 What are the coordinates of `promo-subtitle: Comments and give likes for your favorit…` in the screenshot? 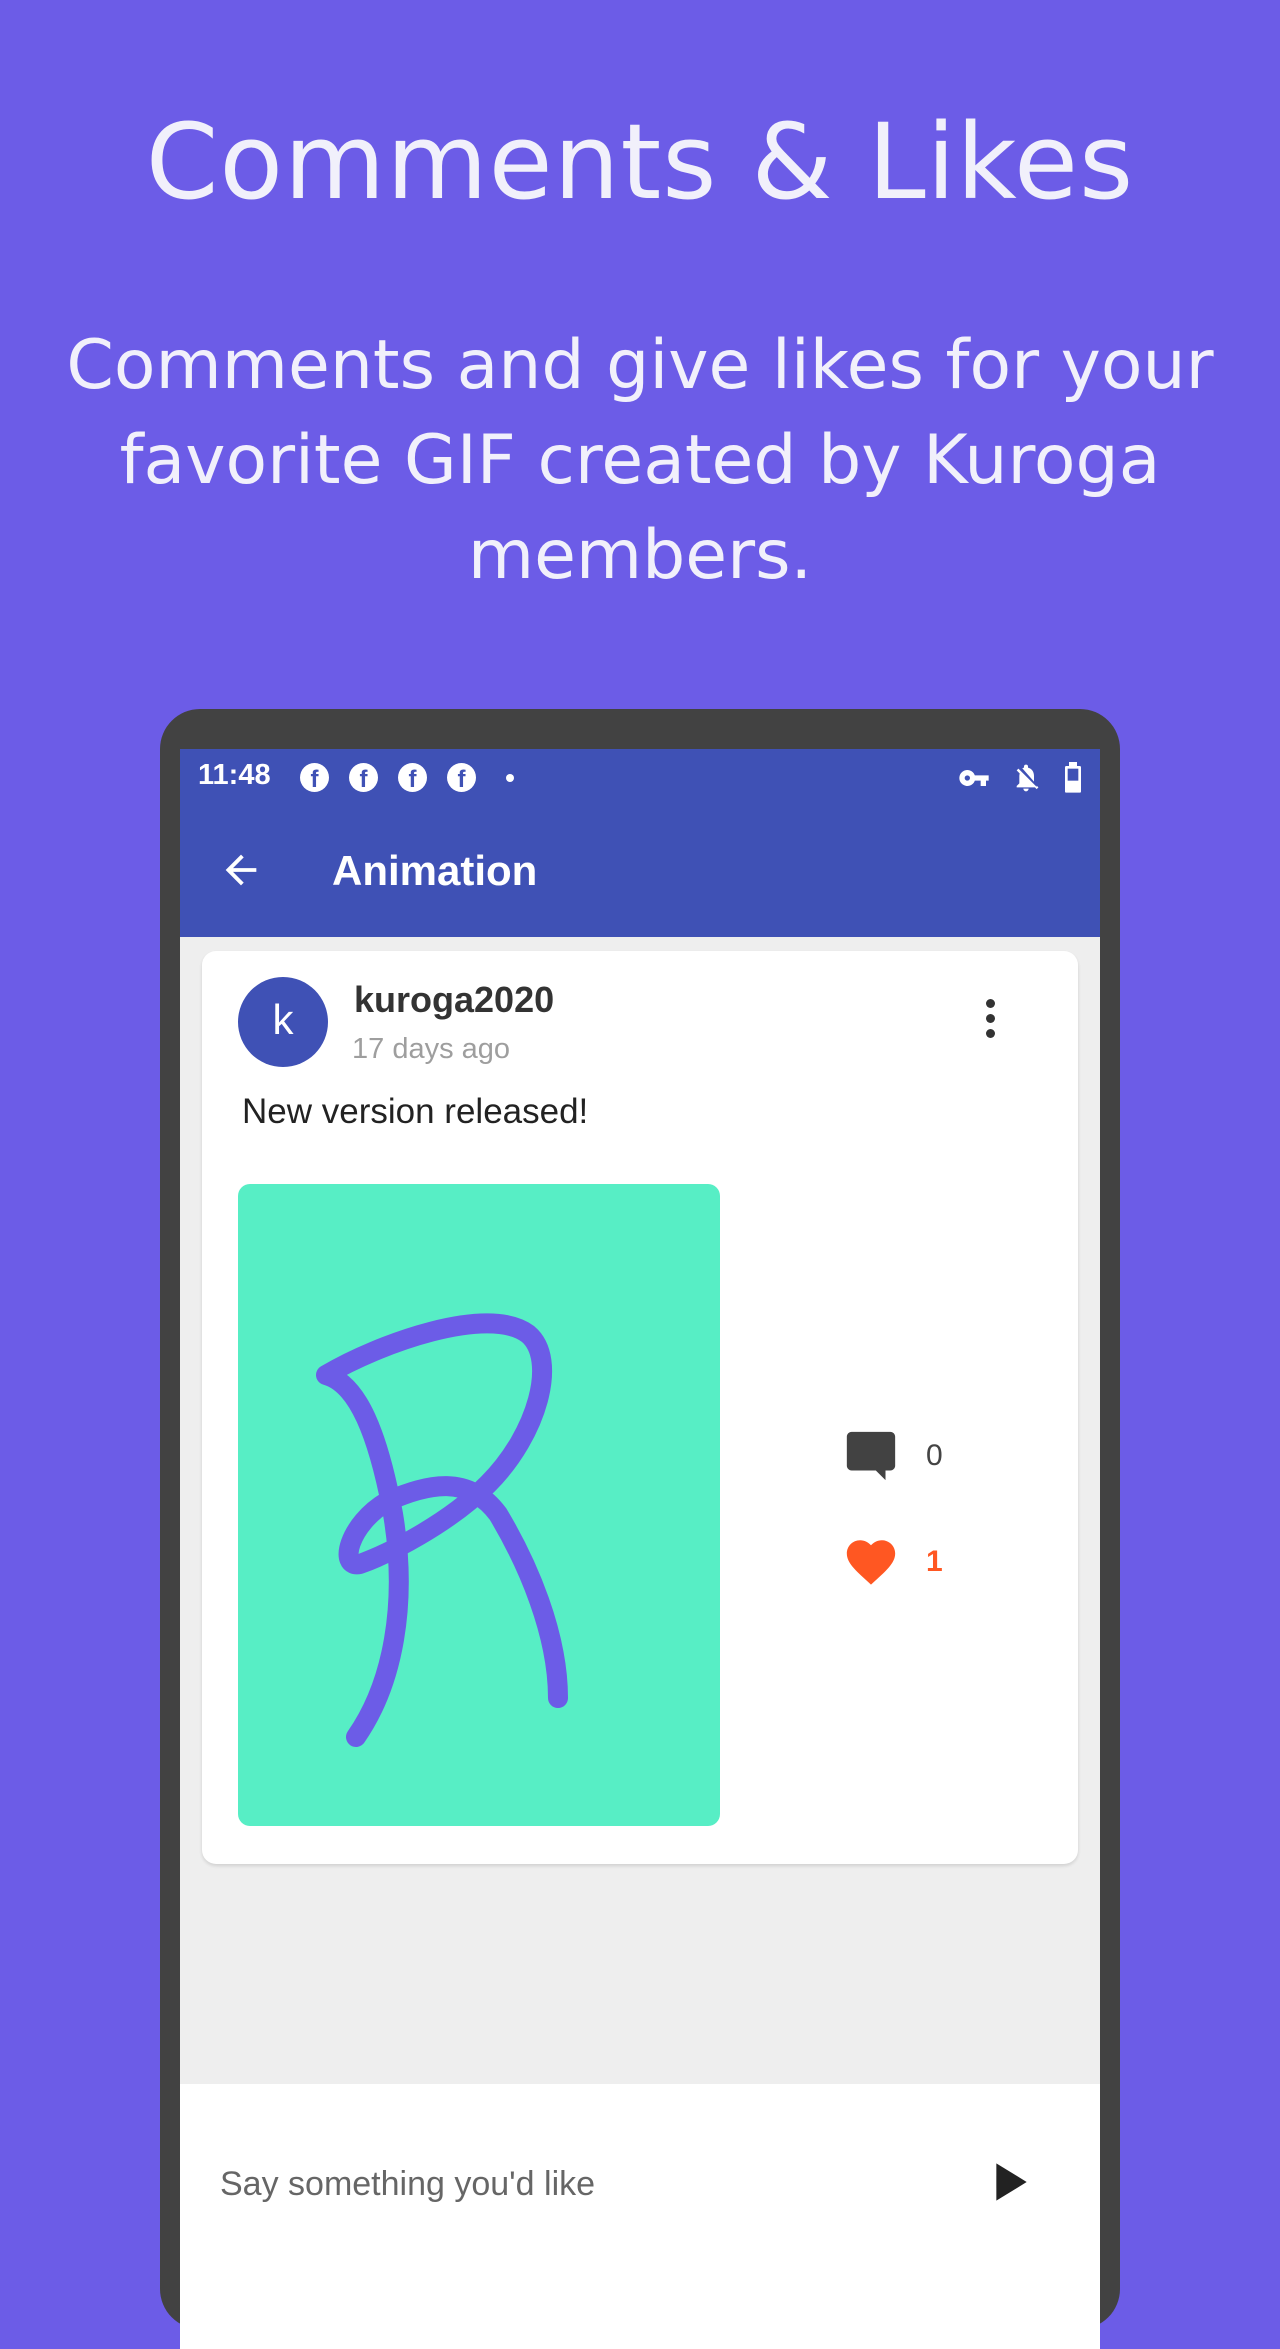 It's located at (640, 460).